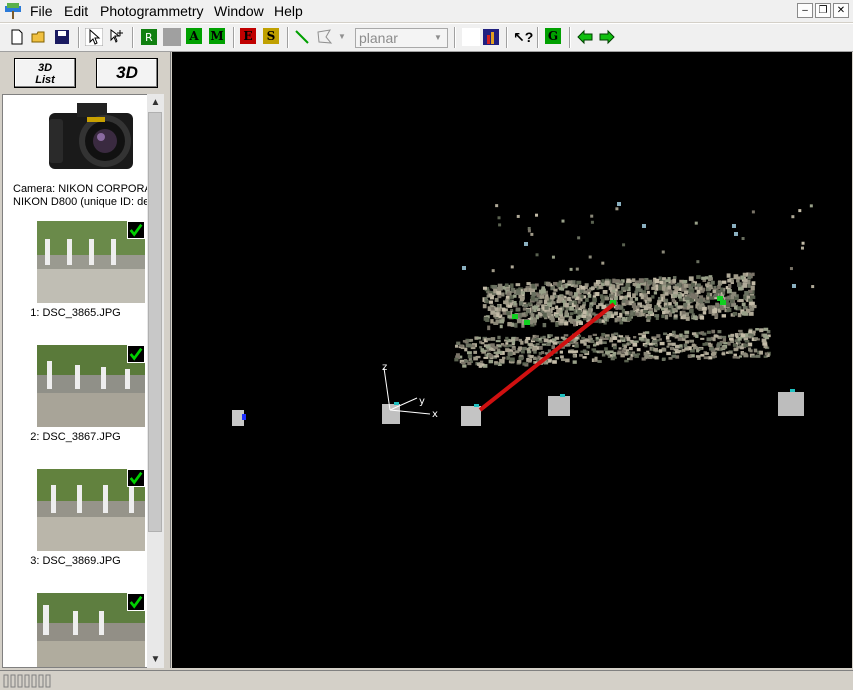 This screenshot has height=690, width=853. I want to click on polygon-dropdown-arrow-icon: ▼, so click(343, 37).